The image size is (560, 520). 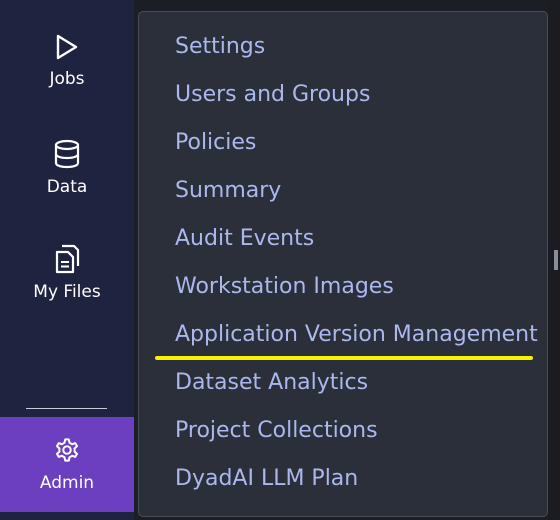 What do you see at coordinates (67, 47) in the screenshot?
I see `play-icon` at bounding box center [67, 47].